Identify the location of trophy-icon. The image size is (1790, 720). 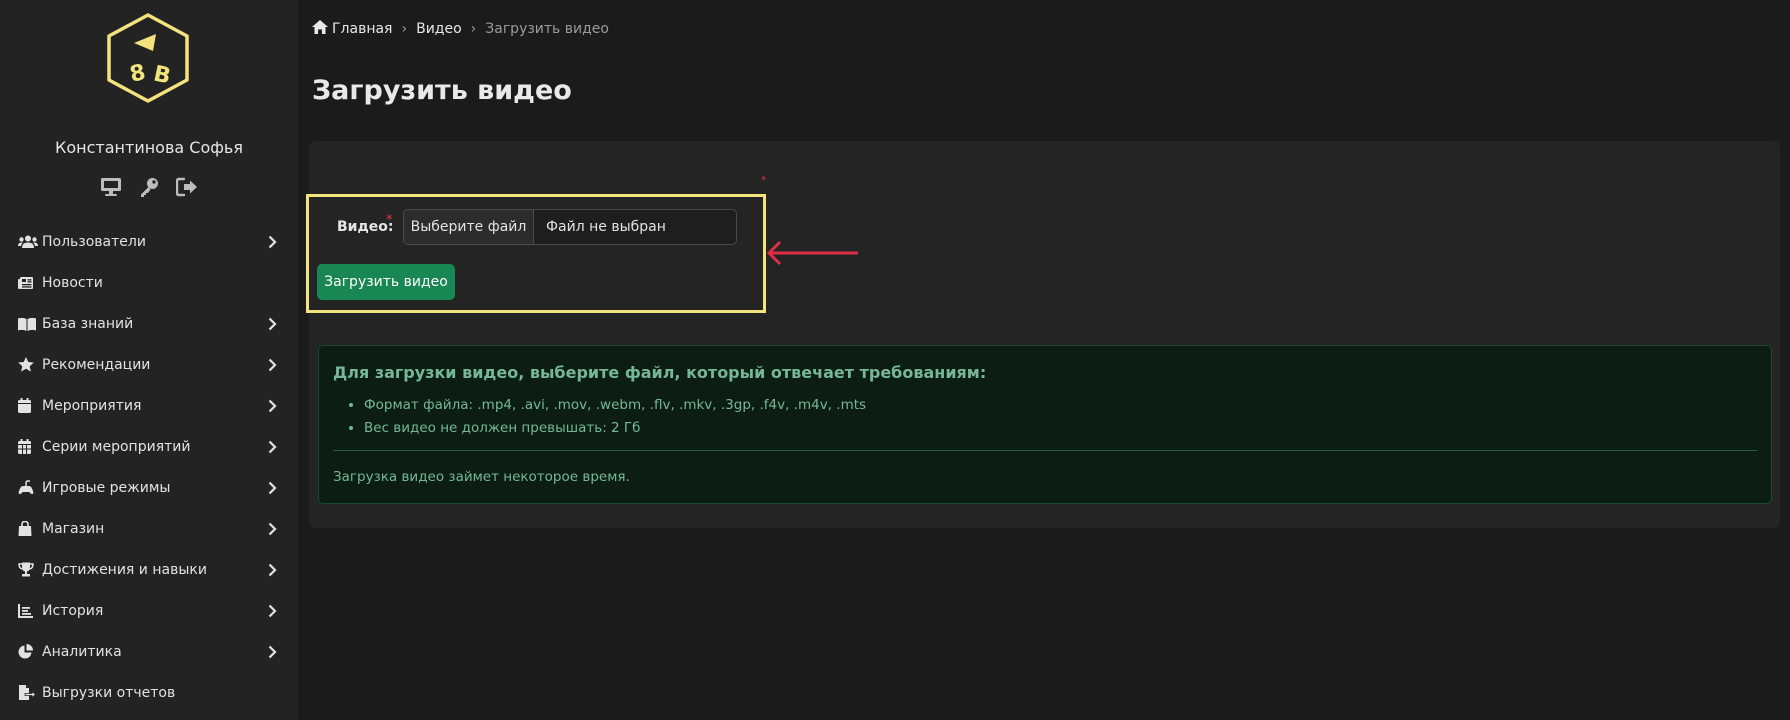
(28, 570).